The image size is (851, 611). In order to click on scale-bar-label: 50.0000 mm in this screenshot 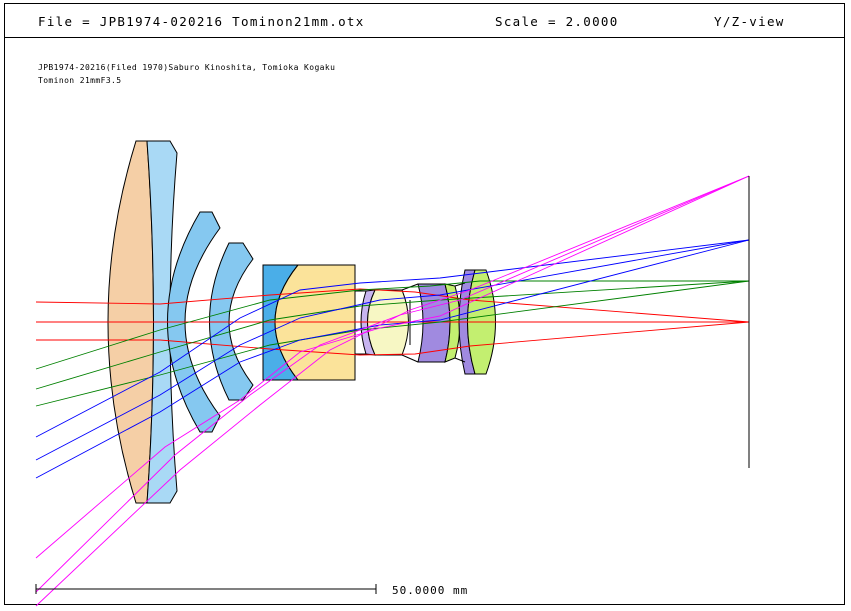, I will do `click(430, 590)`.